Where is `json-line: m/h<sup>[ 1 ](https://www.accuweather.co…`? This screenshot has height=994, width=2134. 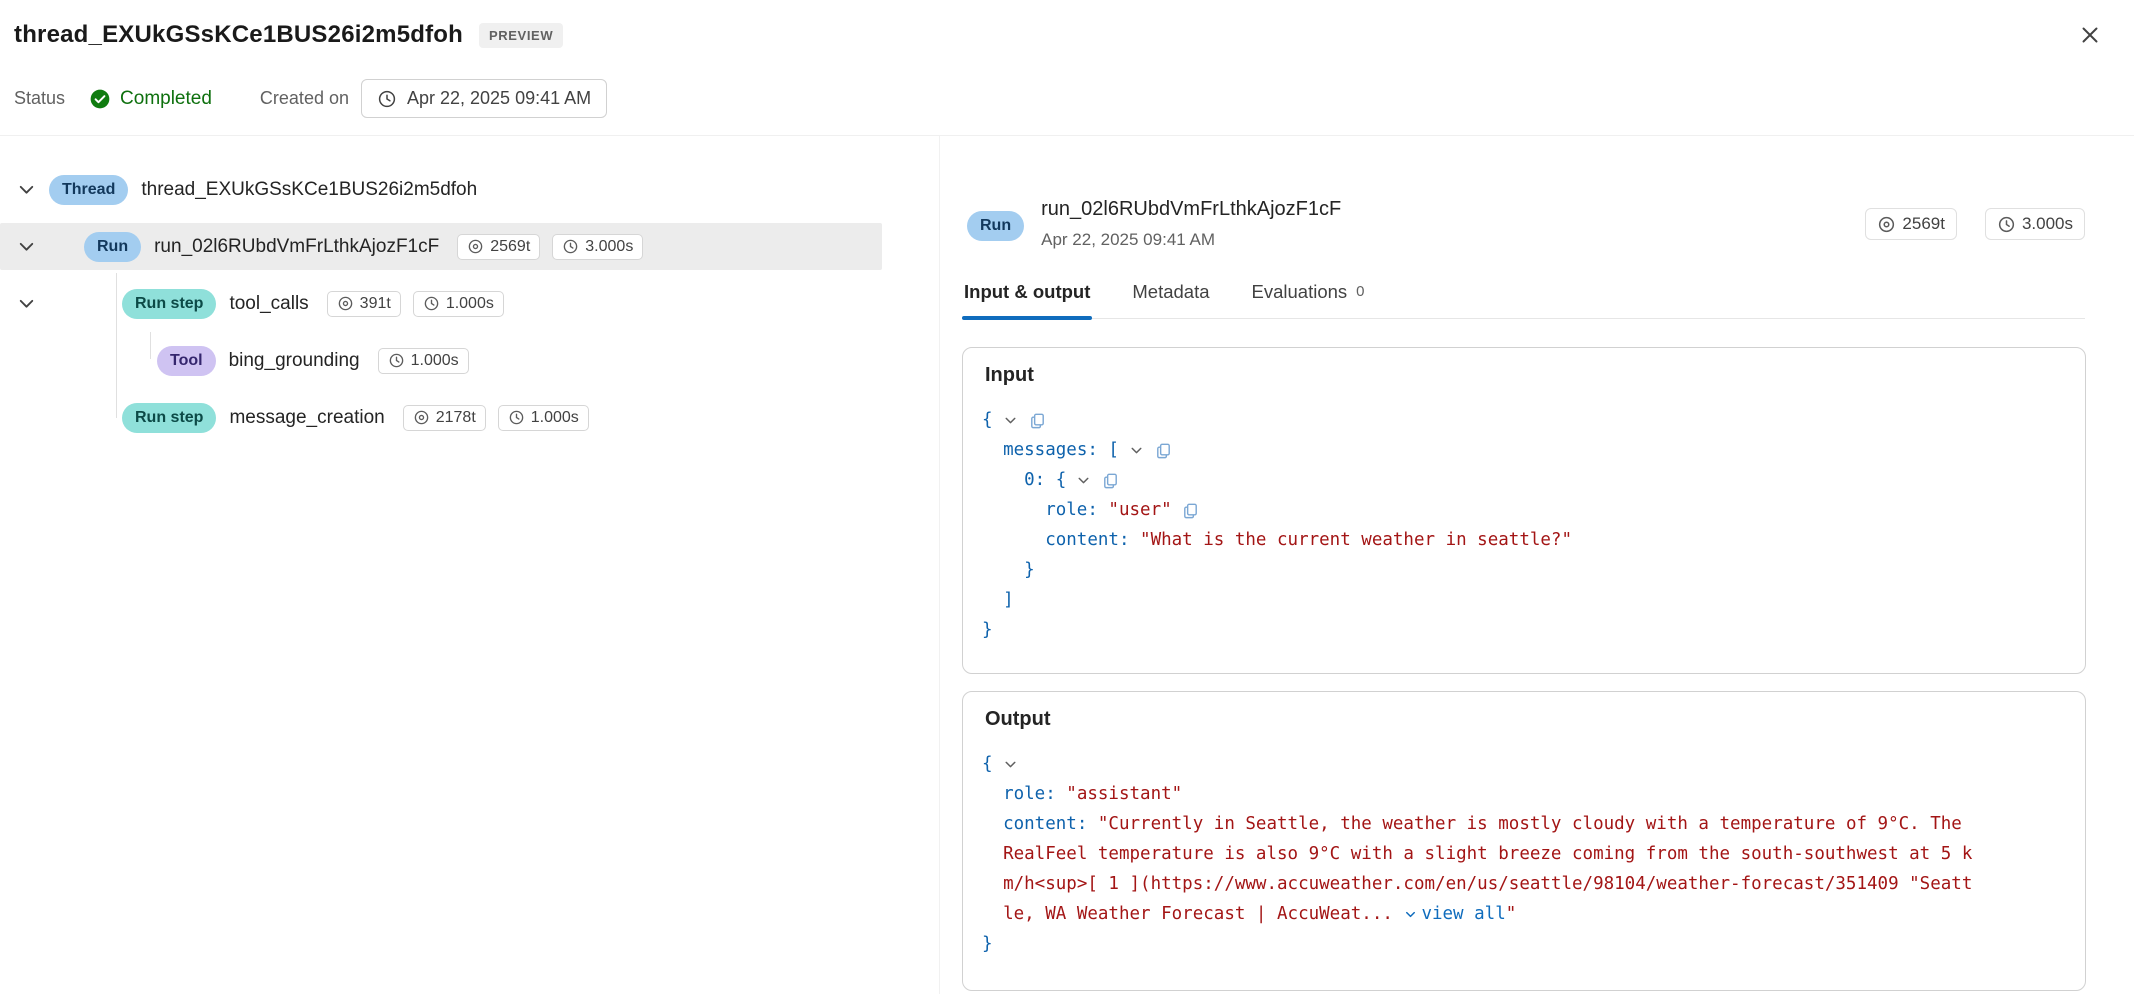 json-line: m/h<sup>[ 1 ](https://www.accuweather.co… is located at coordinates (1523, 884).